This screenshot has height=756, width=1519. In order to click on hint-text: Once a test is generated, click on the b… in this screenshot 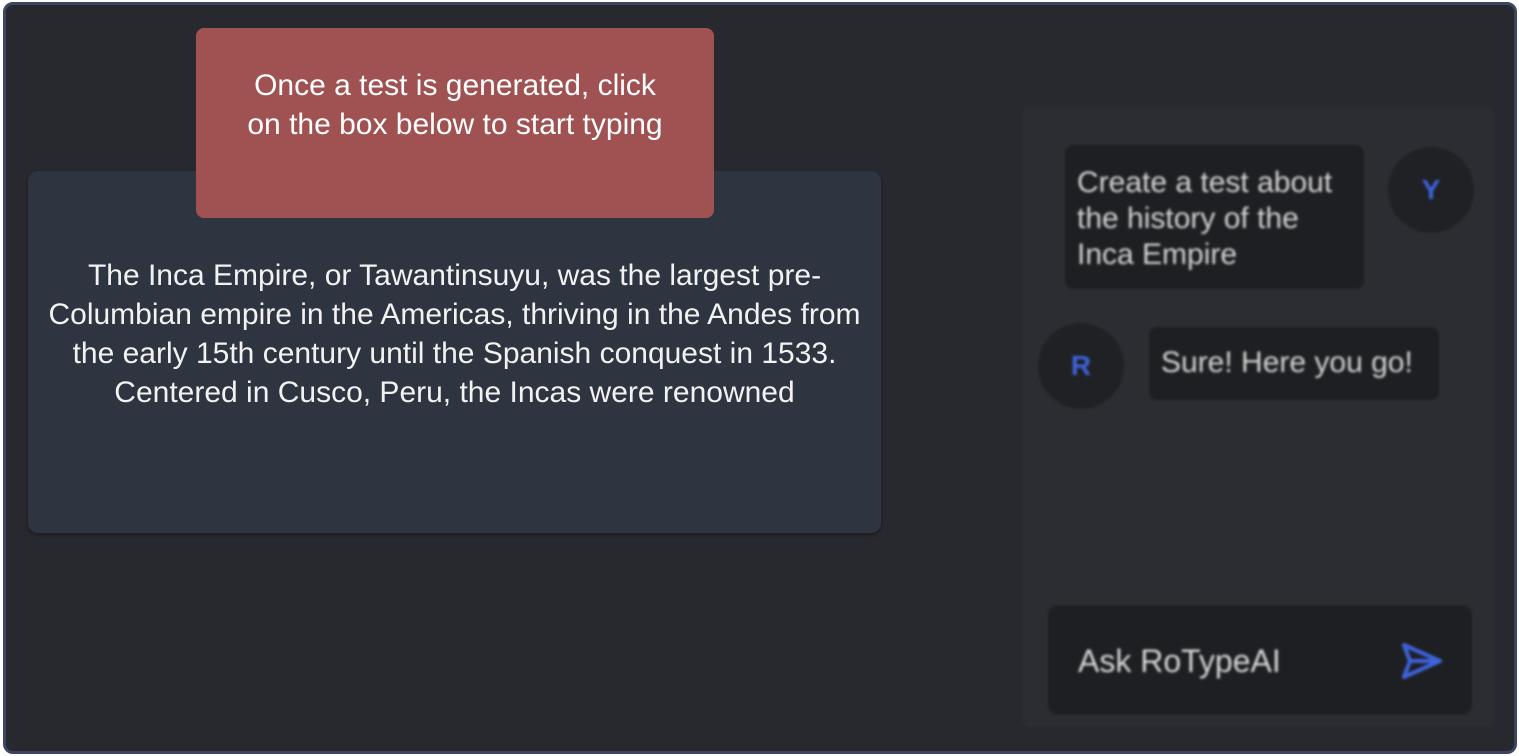, I will do `click(455, 105)`.